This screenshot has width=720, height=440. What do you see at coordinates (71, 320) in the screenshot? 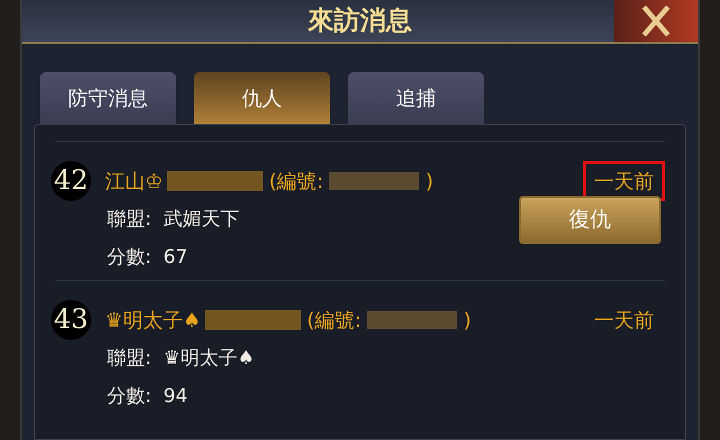
I see `rank-number: 43` at bounding box center [71, 320].